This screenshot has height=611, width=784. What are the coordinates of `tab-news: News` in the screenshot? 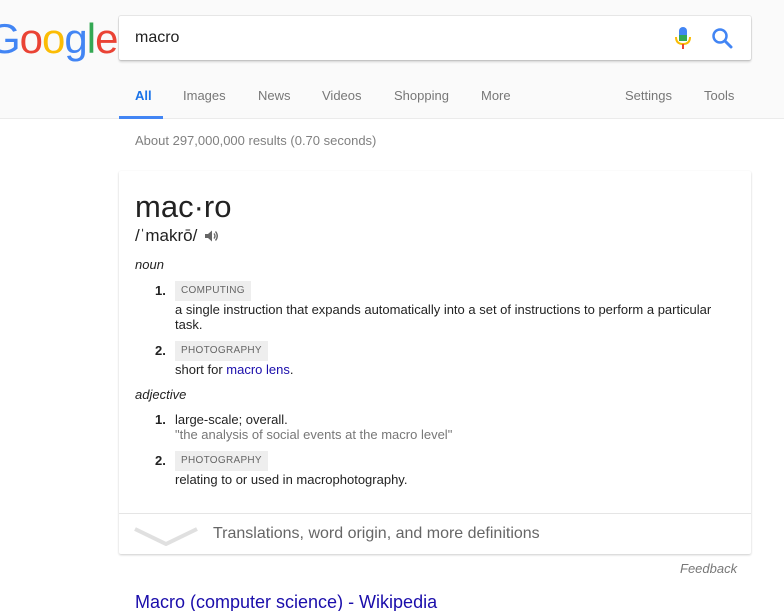 It's located at (274, 95).